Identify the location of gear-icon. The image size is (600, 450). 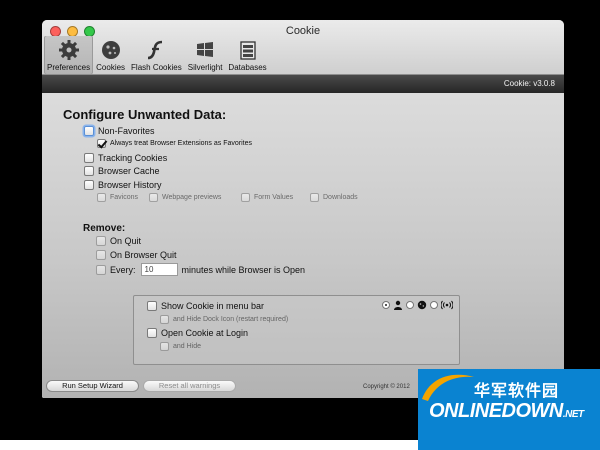
(68, 50).